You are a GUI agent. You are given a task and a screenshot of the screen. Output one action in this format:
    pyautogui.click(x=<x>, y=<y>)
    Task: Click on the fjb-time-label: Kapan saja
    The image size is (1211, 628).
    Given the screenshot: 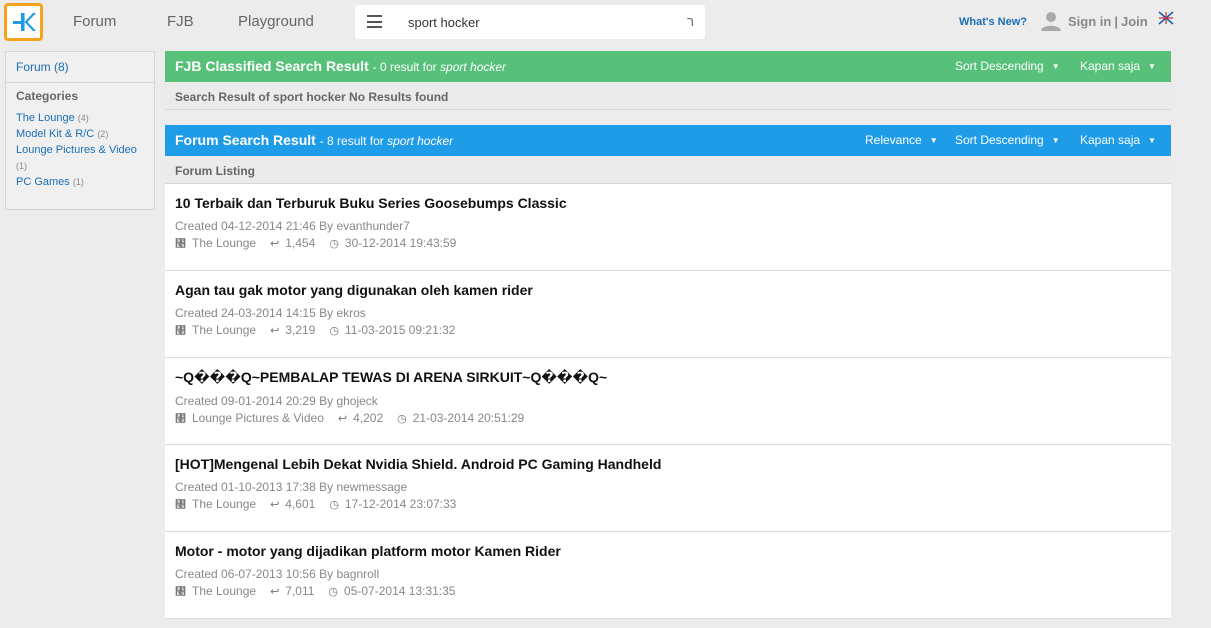 What is the action you would take?
    pyautogui.click(x=1110, y=66)
    